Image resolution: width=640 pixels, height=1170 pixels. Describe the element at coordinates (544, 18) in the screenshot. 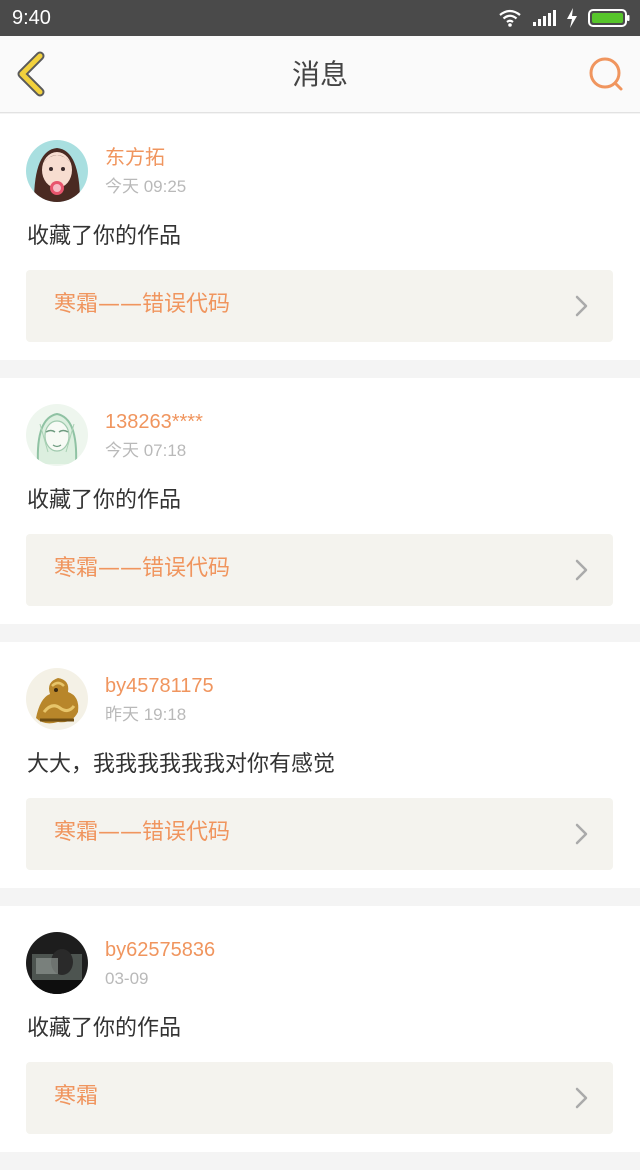

I see `signal-icon` at that location.